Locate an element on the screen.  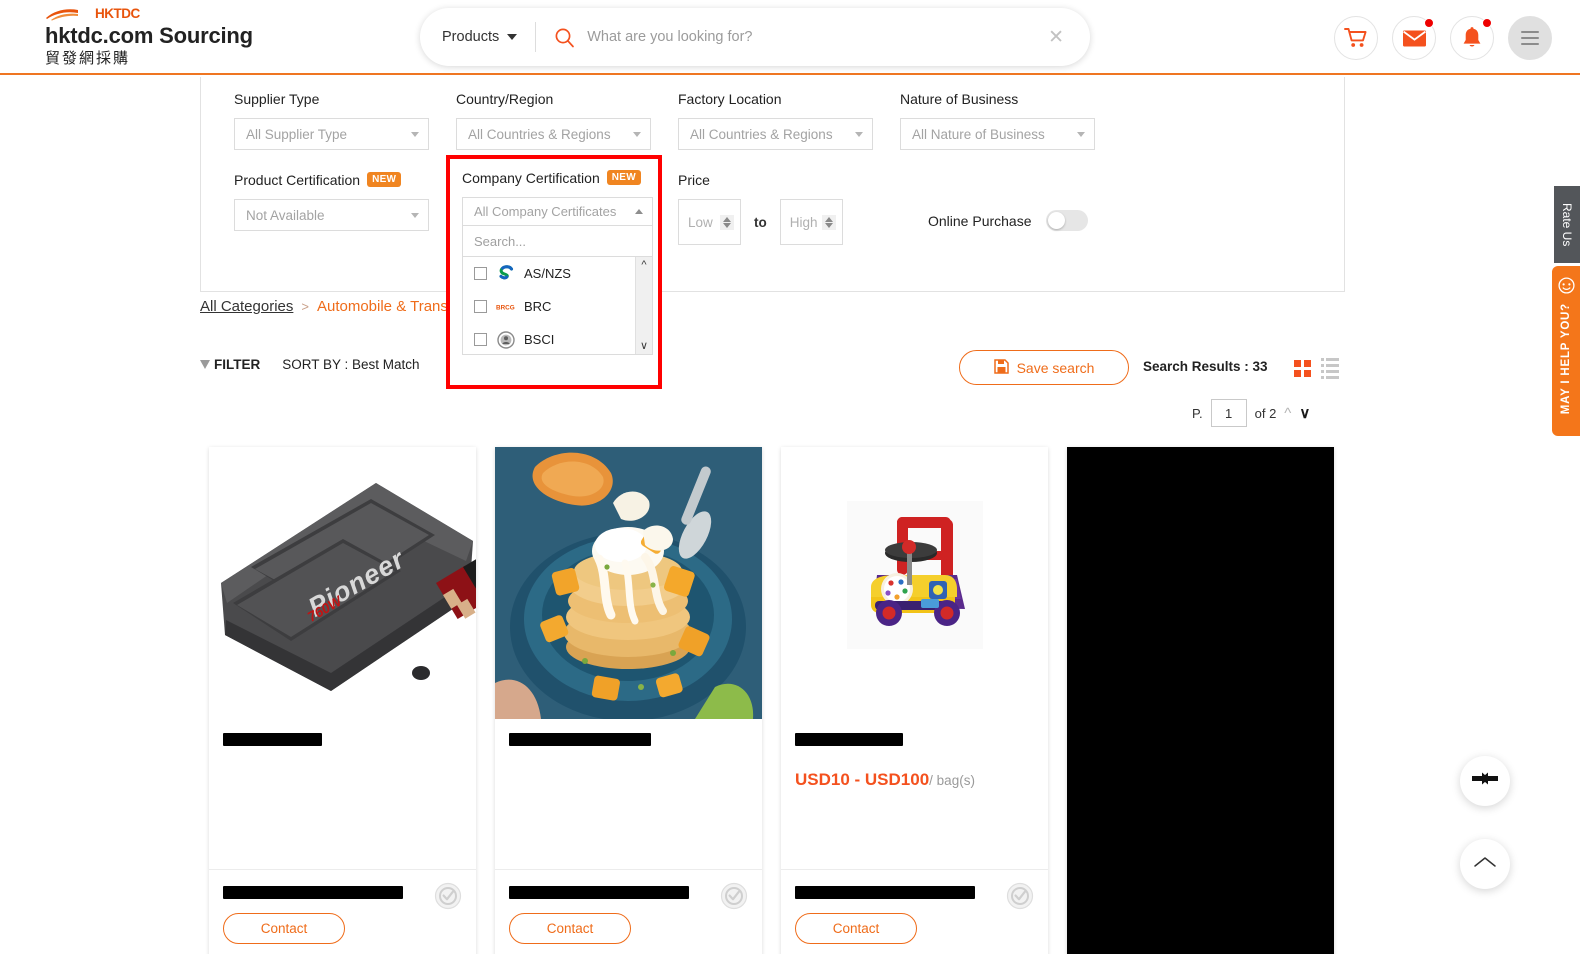
sort-by-selector: SORT BY : Best Match is located at coordinates (350, 364).